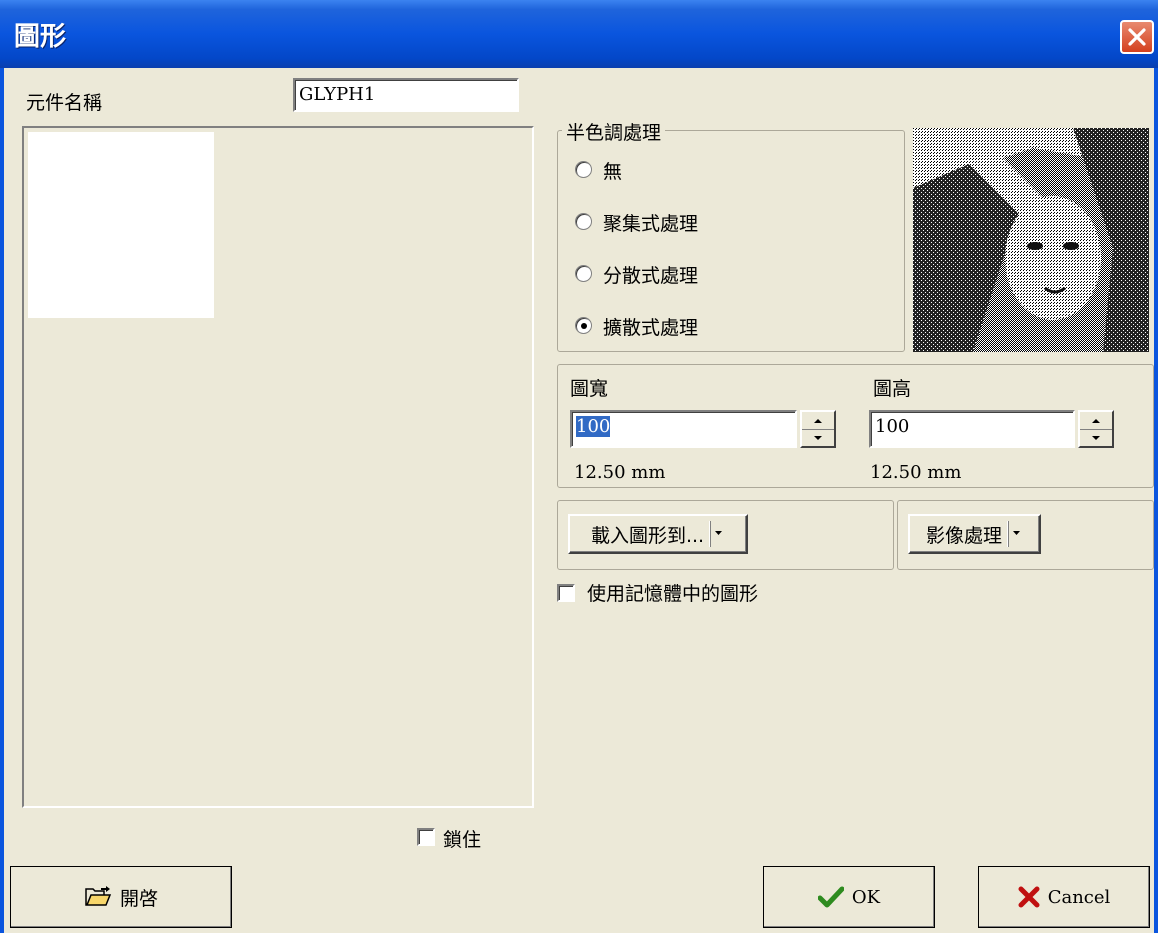  What do you see at coordinates (2, 500) in the screenshot?
I see `window-frame-left` at bounding box center [2, 500].